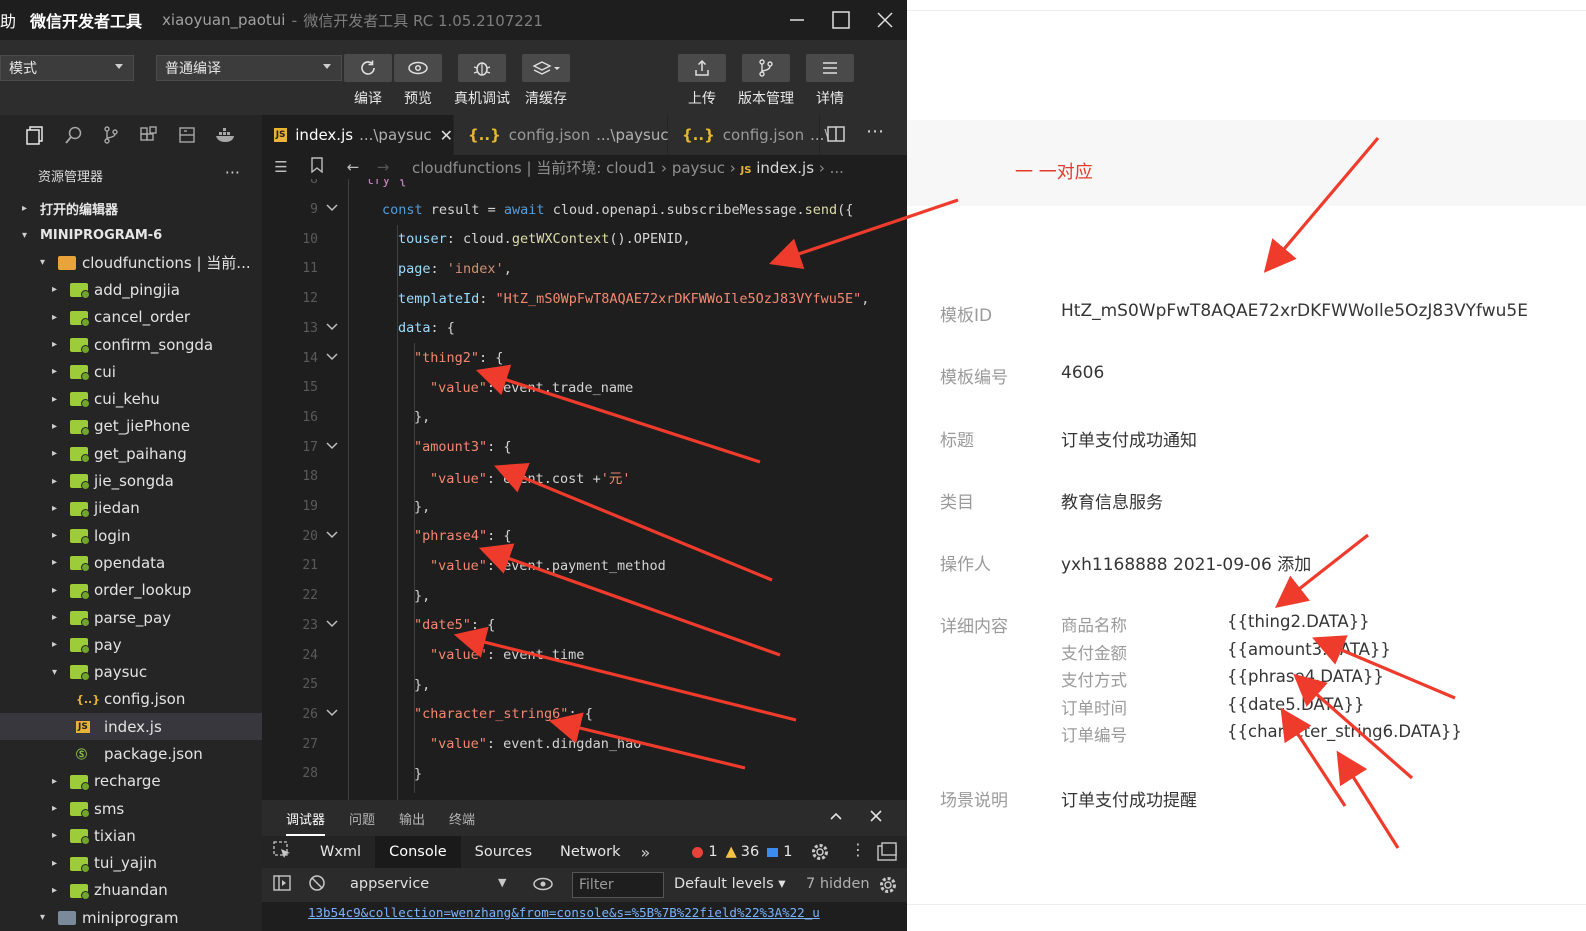  Describe the element at coordinates (766, 68) in the screenshot. I see `version-button` at that location.